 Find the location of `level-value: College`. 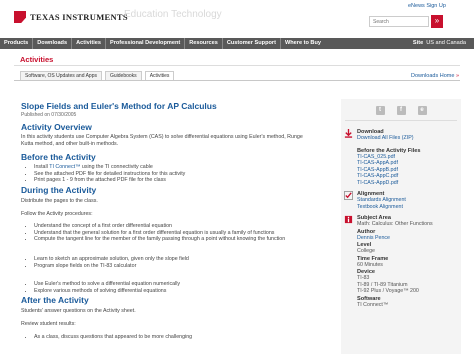

level-value: College is located at coordinates (366, 251).